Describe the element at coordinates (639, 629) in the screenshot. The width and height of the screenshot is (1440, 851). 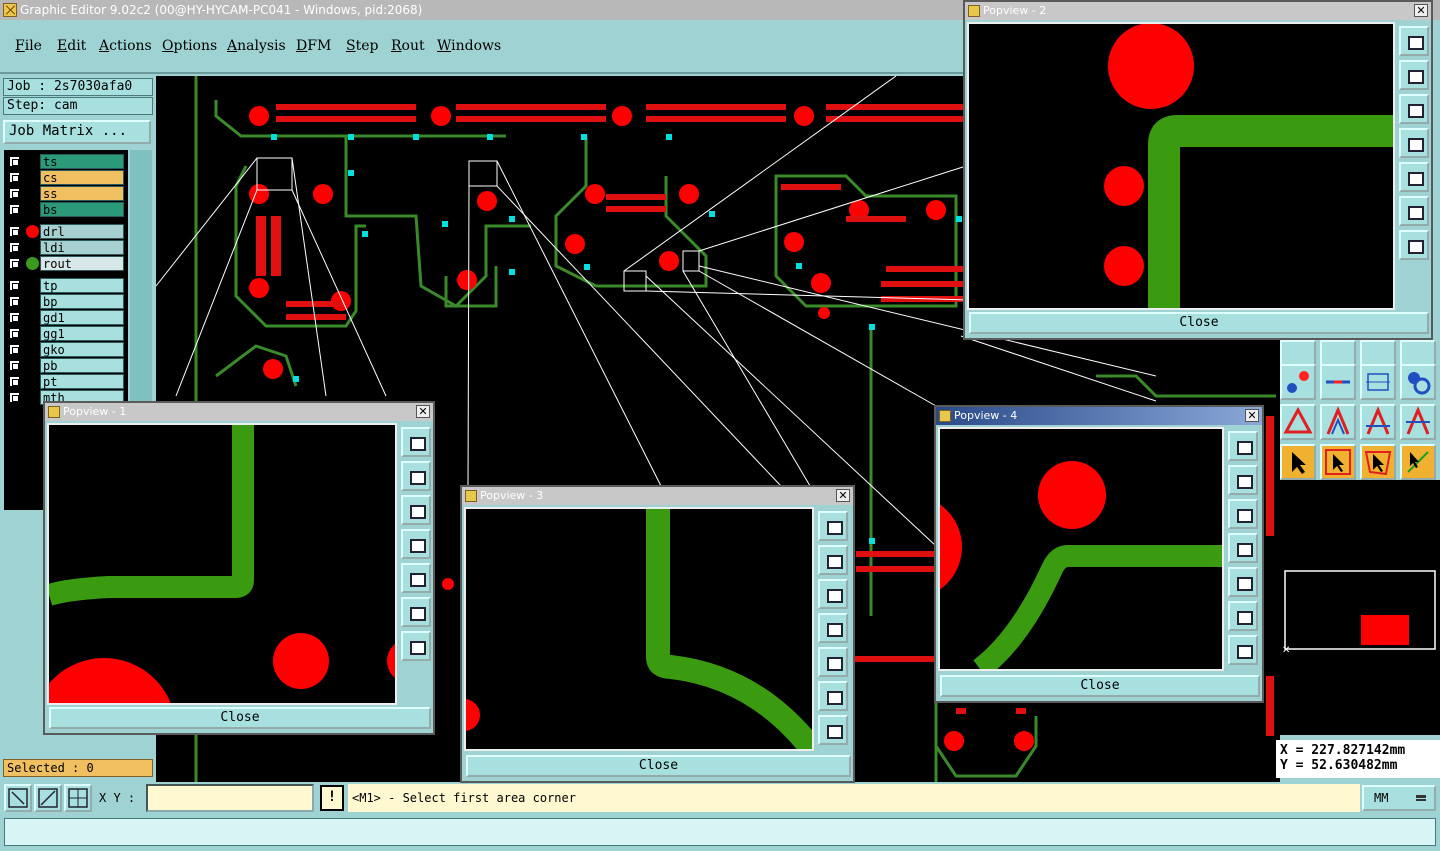
I see `popview-3-view` at that location.